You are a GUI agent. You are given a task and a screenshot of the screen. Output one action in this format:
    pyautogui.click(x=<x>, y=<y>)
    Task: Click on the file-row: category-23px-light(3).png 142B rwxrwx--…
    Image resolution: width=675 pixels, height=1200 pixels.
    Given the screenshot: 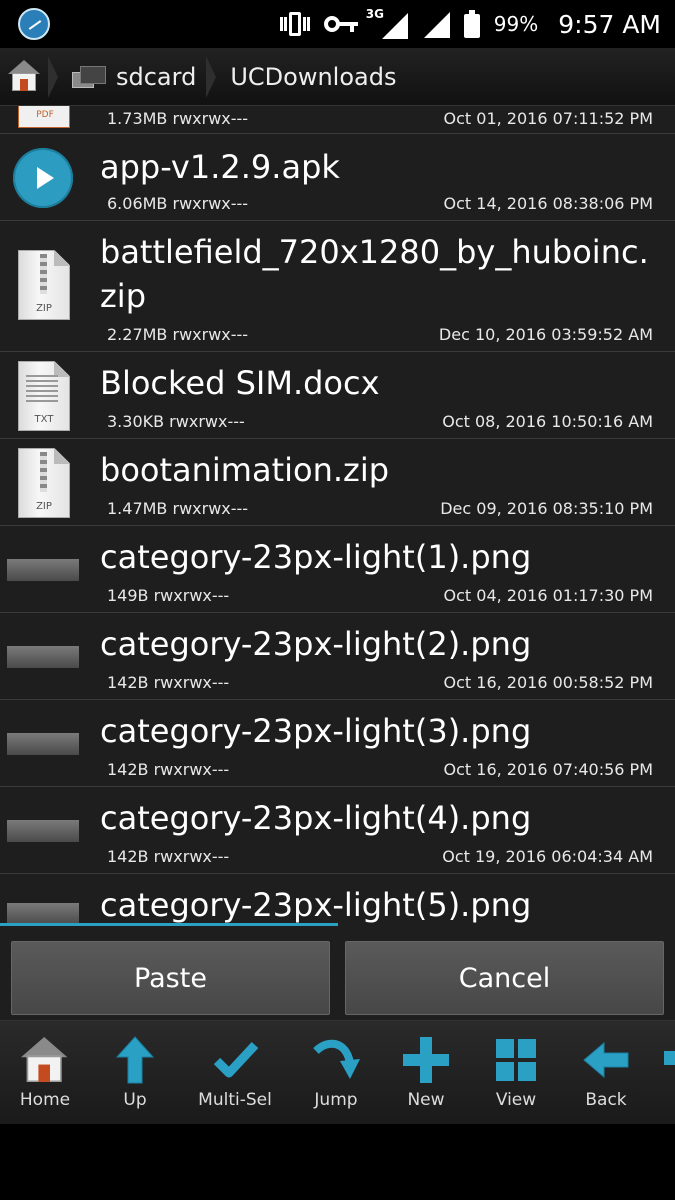 What is the action you would take?
    pyautogui.click(x=337, y=744)
    